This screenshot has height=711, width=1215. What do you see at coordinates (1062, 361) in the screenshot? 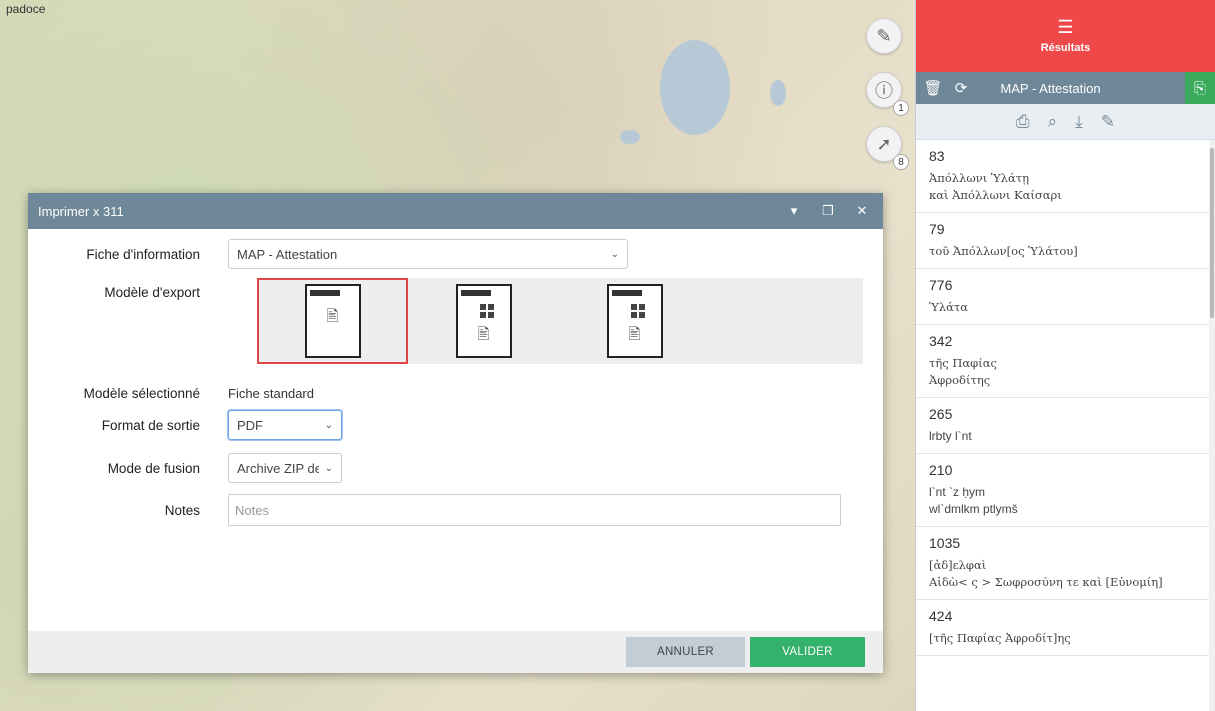
I see `result-item: 342 τῆς Παφίας Ἀφροδίτης` at bounding box center [1062, 361].